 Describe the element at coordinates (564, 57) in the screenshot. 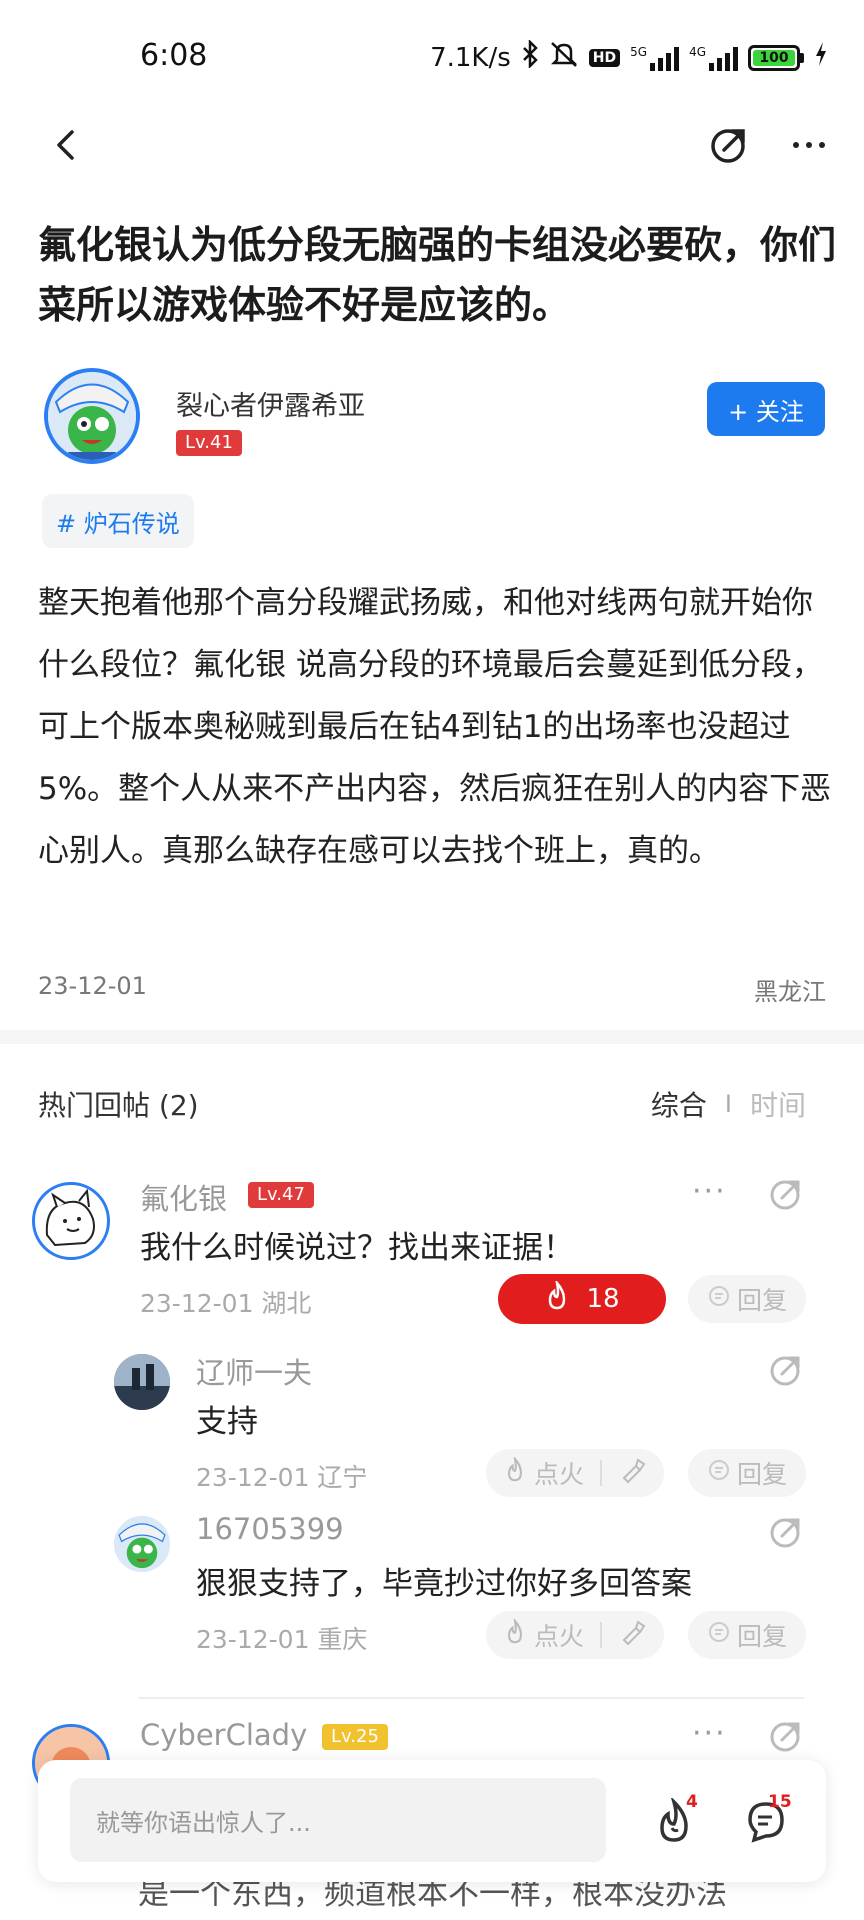

I see `mute-icon` at that location.